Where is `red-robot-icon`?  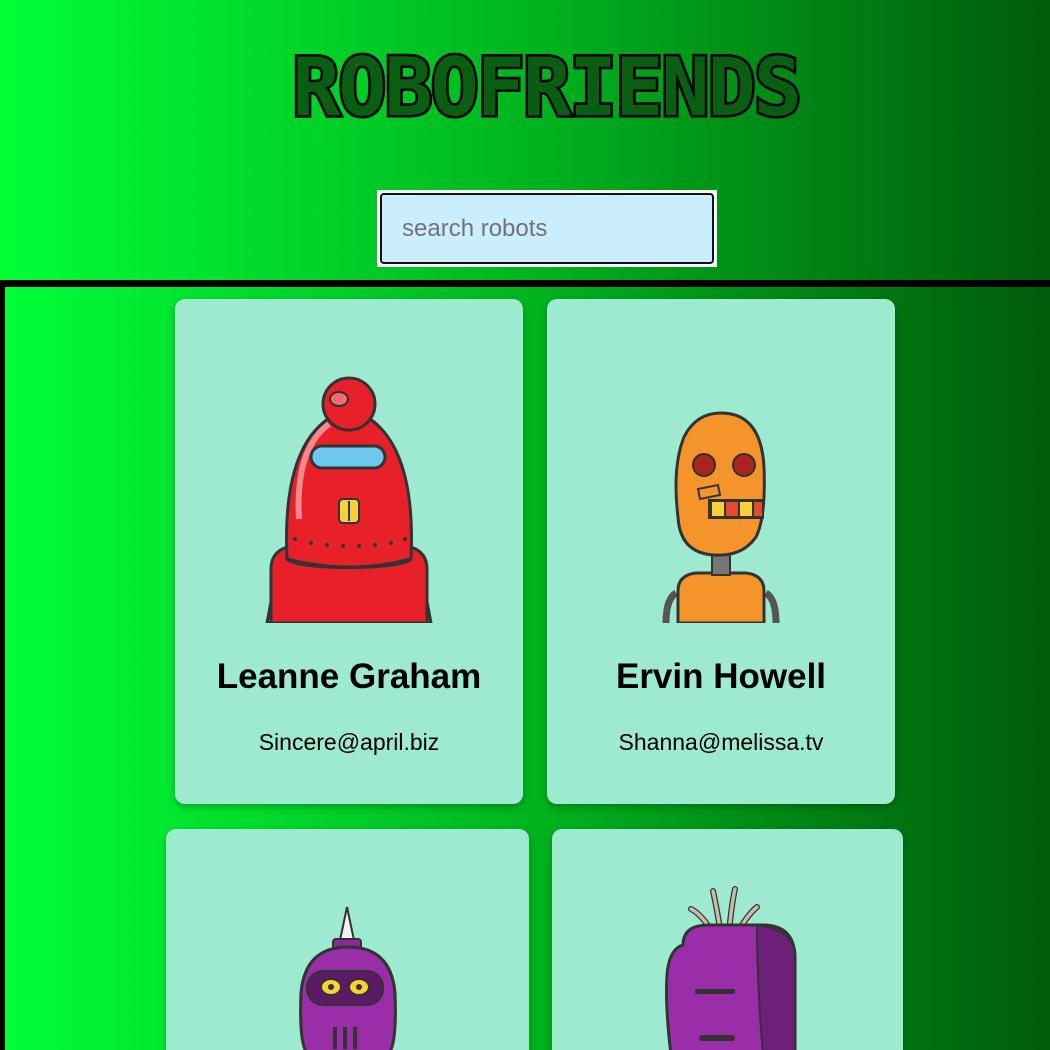
red-robot-icon is located at coordinates (349, 499).